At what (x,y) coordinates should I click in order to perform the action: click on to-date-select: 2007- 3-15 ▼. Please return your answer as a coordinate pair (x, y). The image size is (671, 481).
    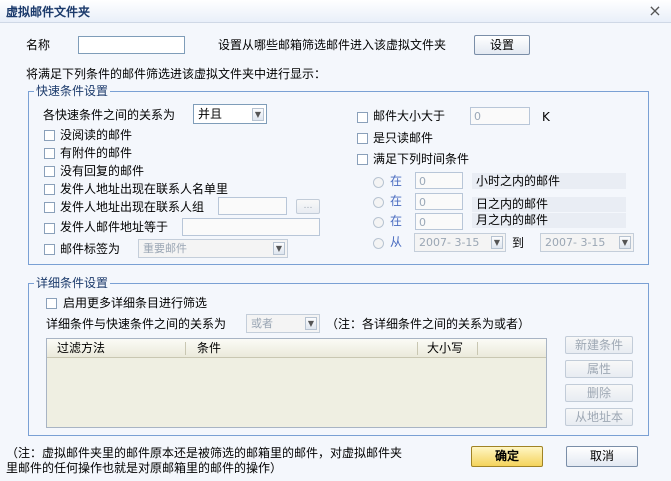
    Looking at the image, I should click on (587, 242).